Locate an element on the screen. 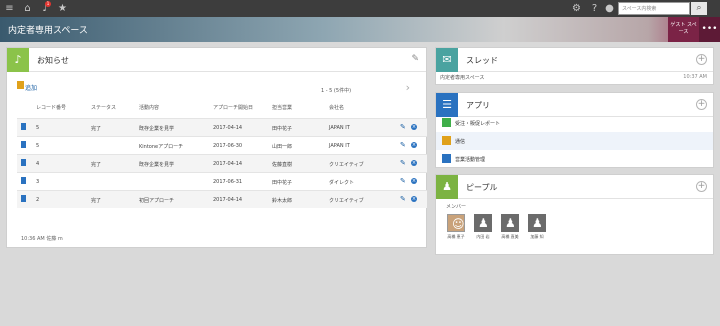 The width and height of the screenshot is (720, 326). search-button: ⌕ is located at coordinates (699, 8).